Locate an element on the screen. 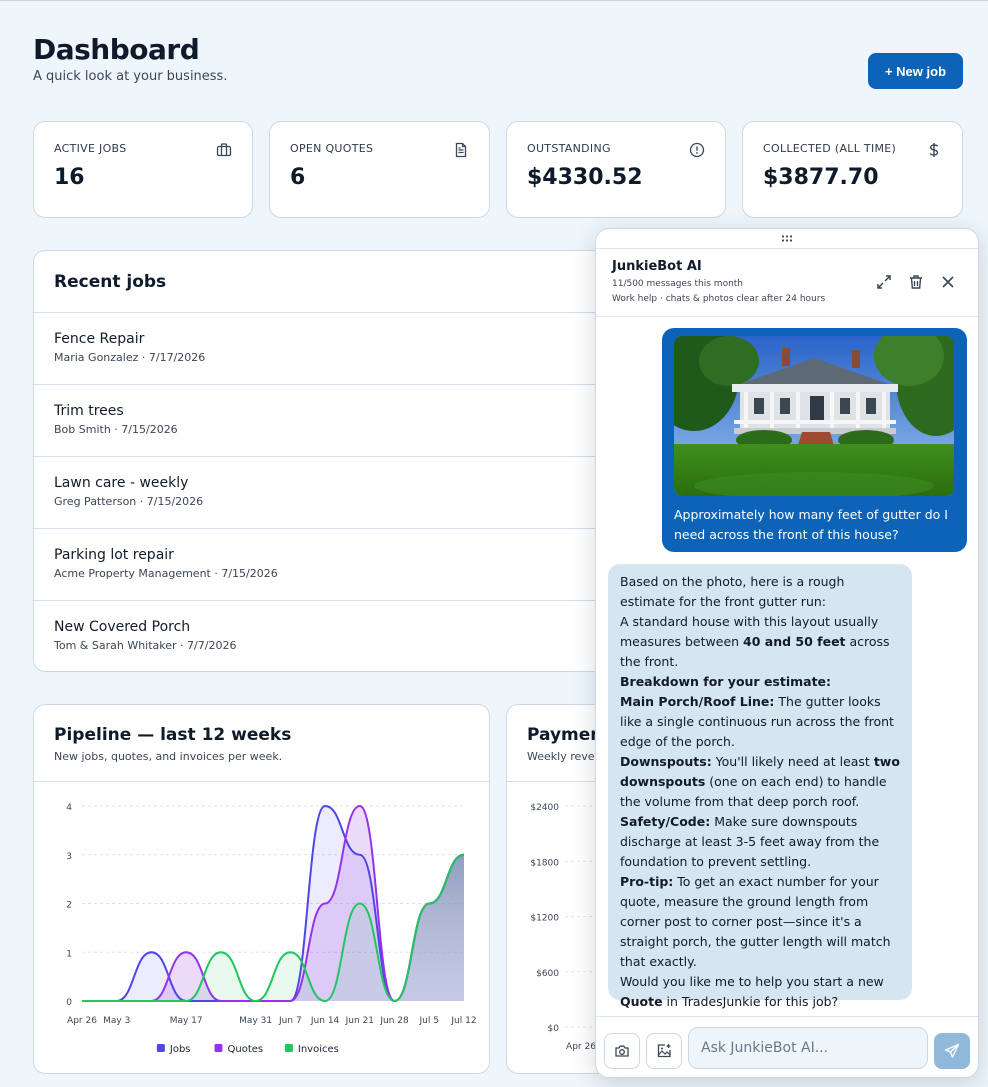 The height and width of the screenshot is (1087, 988). list-item: Fence Repair Maria Gonzalez · 7/17/2026 is located at coordinates (333, 349).